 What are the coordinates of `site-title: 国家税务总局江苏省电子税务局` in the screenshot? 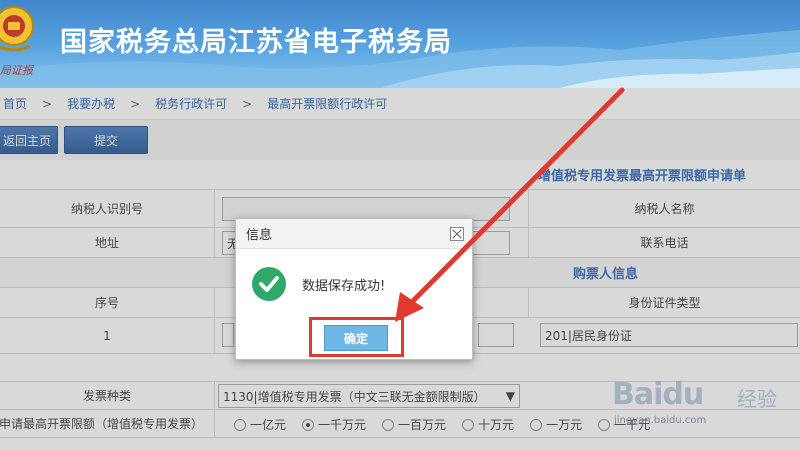 It's located at (256, 42).